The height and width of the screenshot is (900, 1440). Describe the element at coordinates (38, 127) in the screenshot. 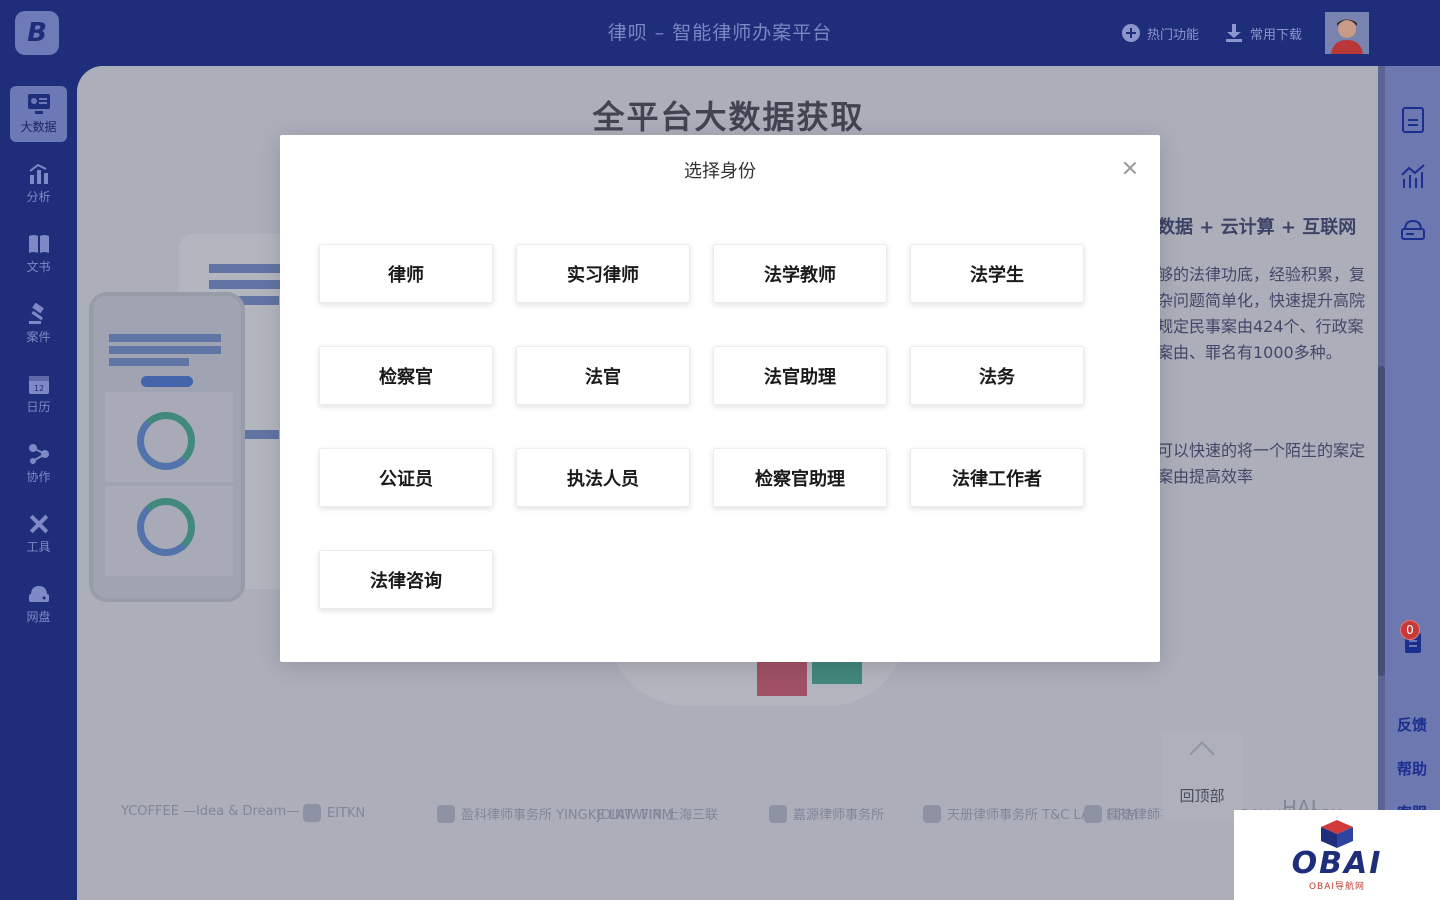

I see `sidebar-label-big-data: 大数据` at that location.